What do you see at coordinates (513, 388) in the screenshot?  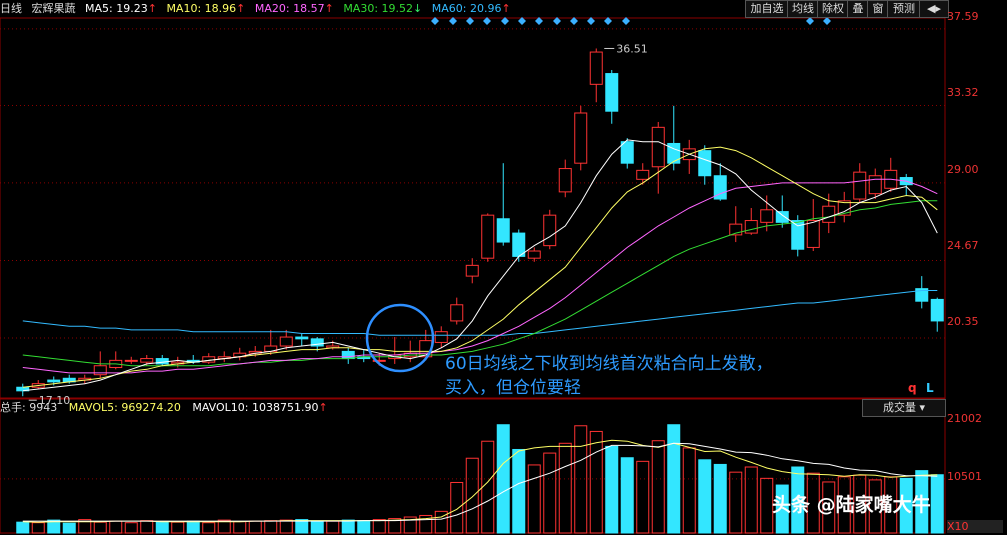 I see `annotation-line-2: 买入，但仓位要轻` at bounding box center [513, 388].